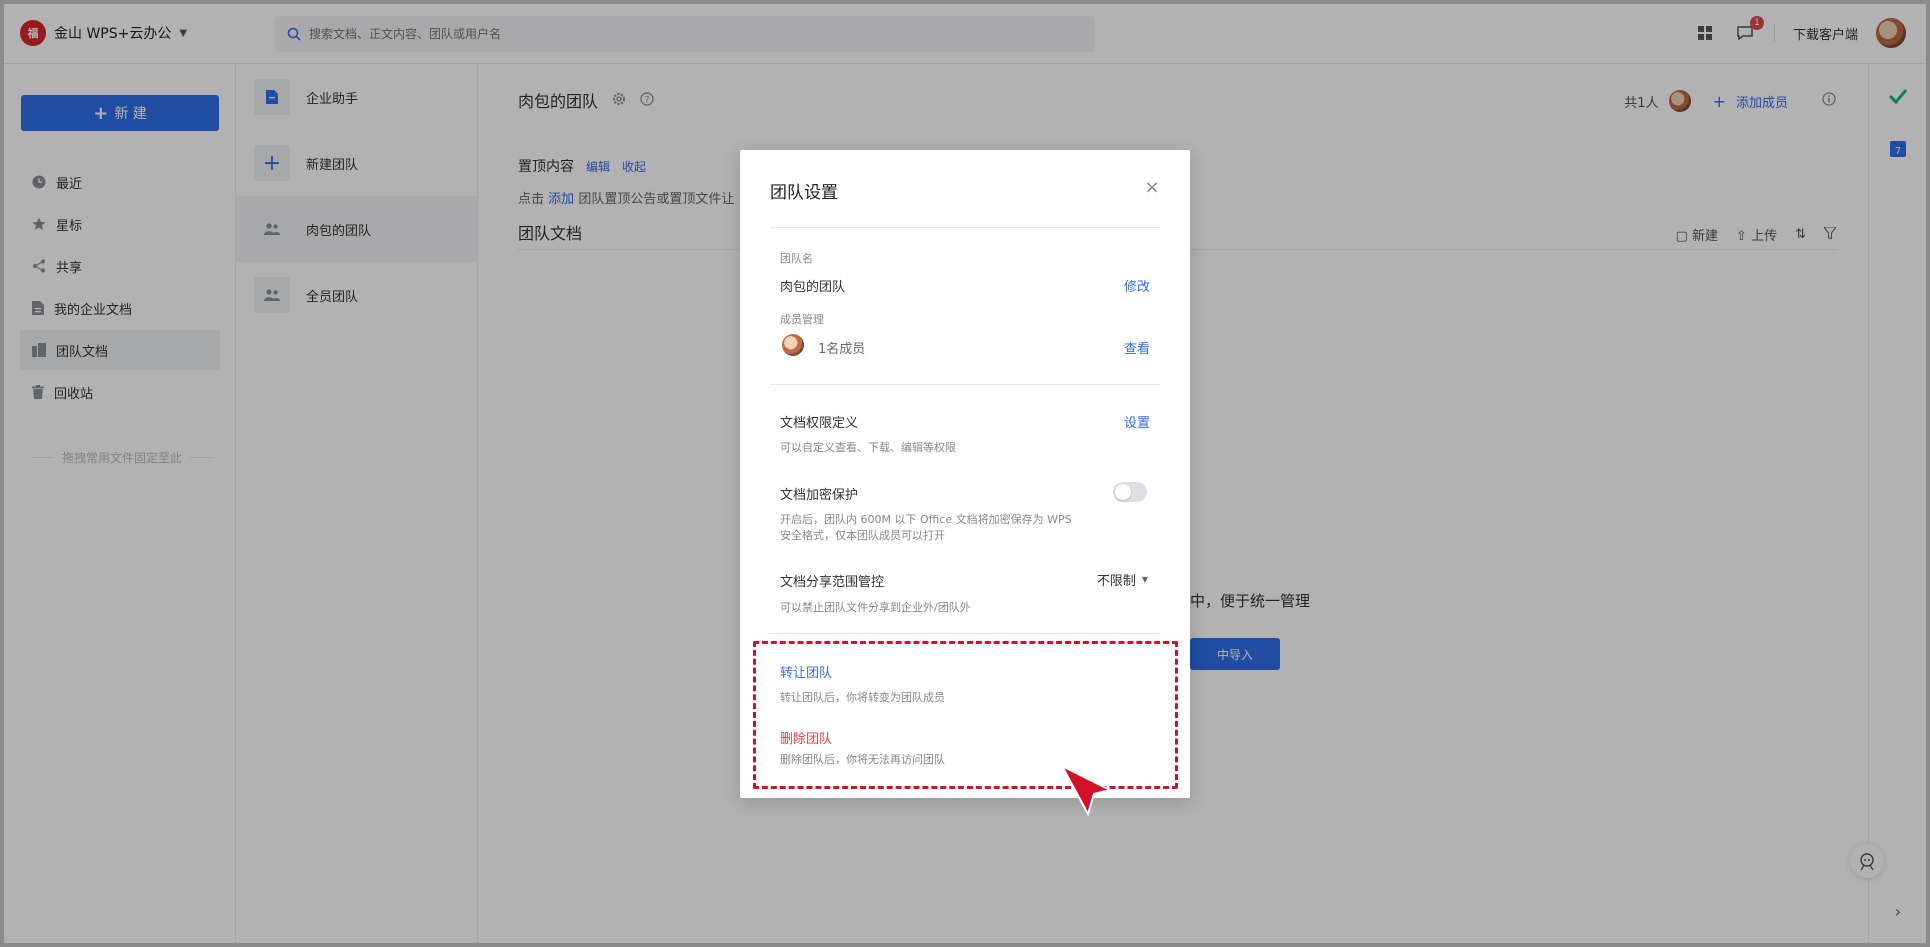  I want to click on team-name-value: 肉包的团队, so click(813, 287).